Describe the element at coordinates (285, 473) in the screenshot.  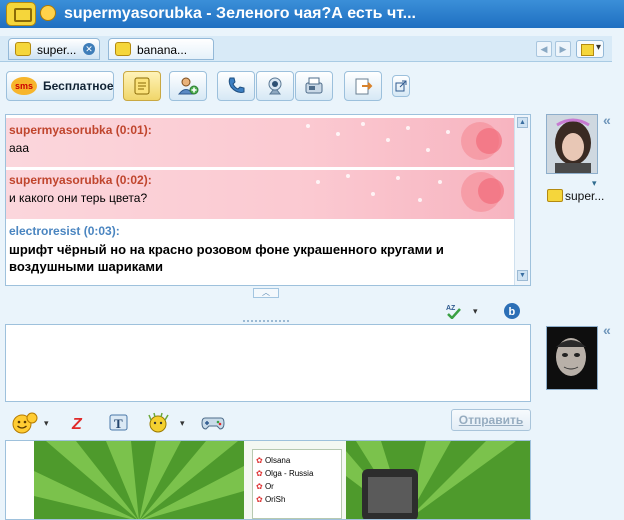
I see `ad-contact-item: ✿ Olga - Russia` at that location.